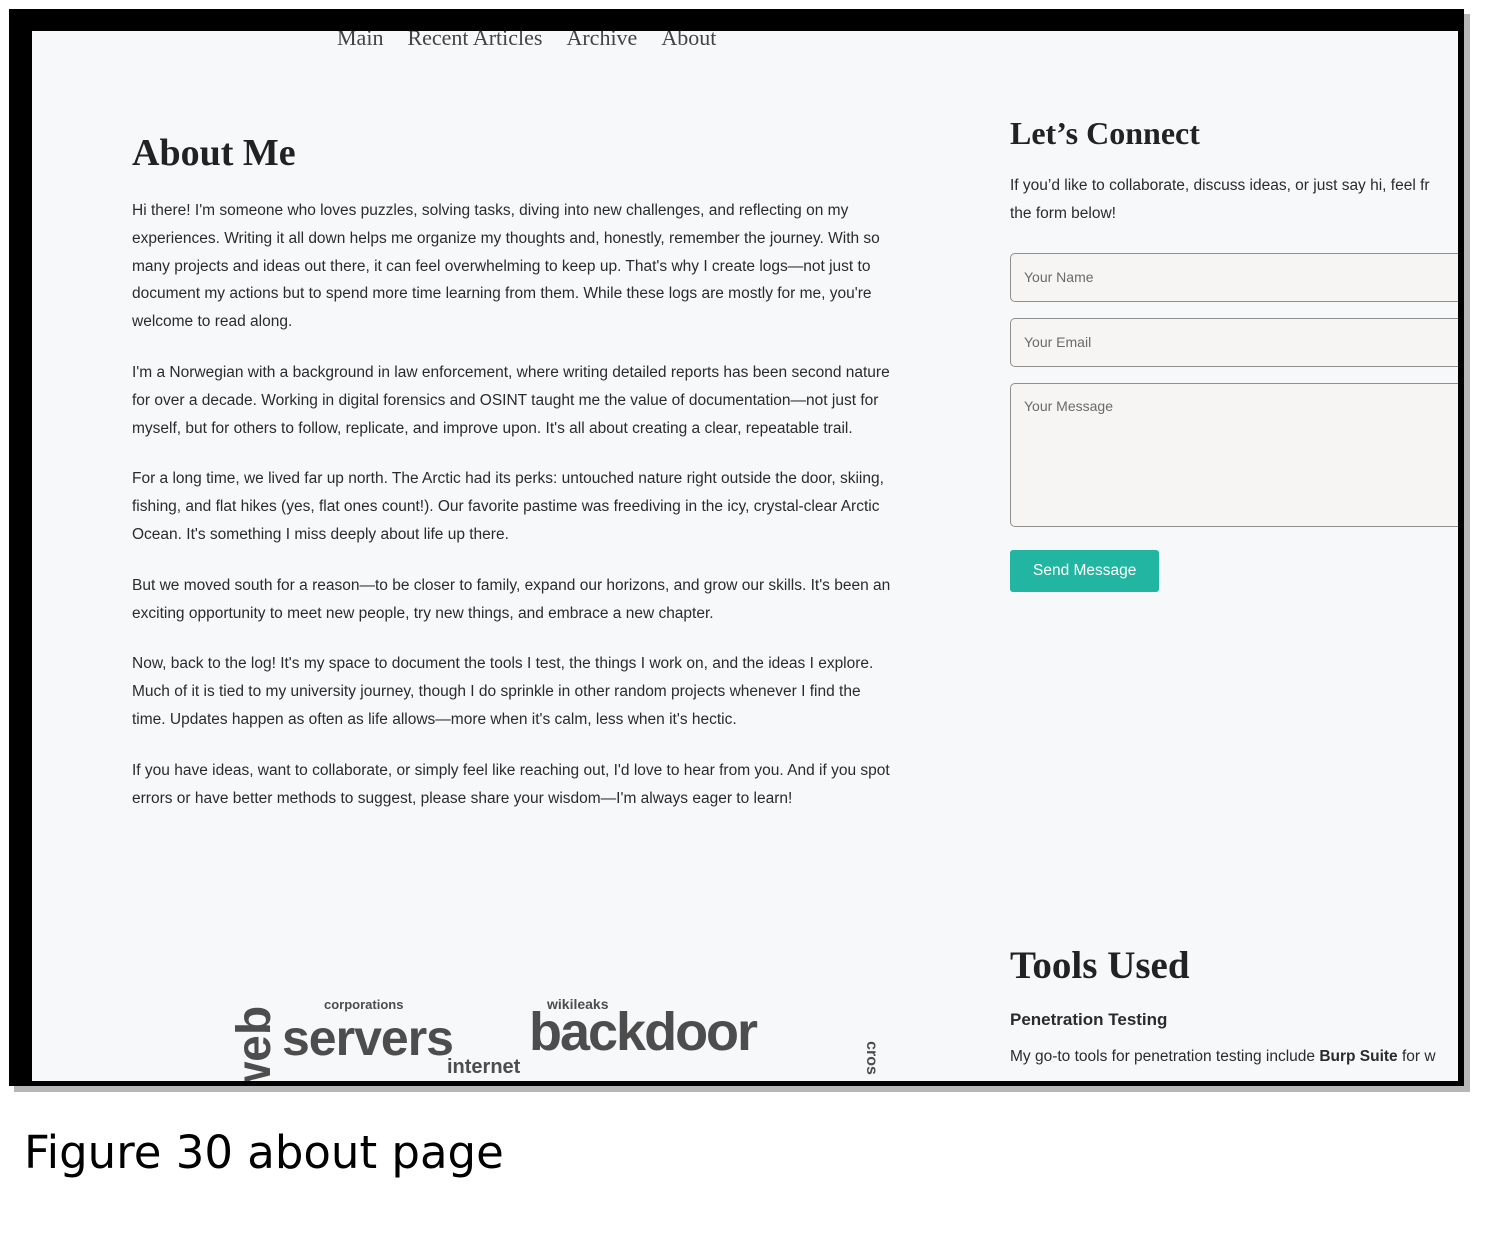 This screenshot has width=1491, height=1241. What do you see at coordinates (1058, 342) in the screenshot?
I see `email-field-placeholder: Your Email` at bounding box center [1058, 342].